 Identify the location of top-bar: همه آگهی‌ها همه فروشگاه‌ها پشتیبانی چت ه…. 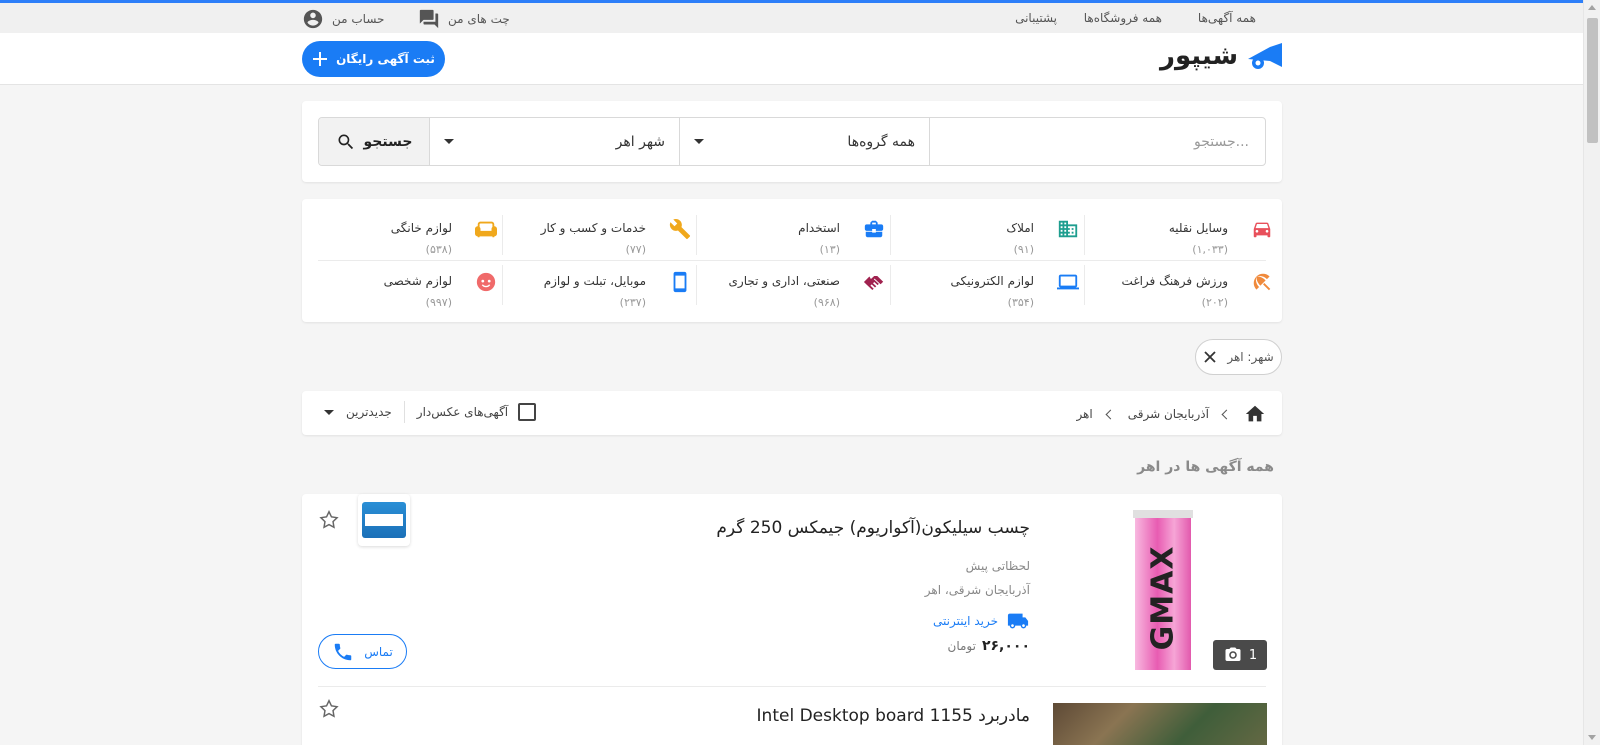
(791, 18).